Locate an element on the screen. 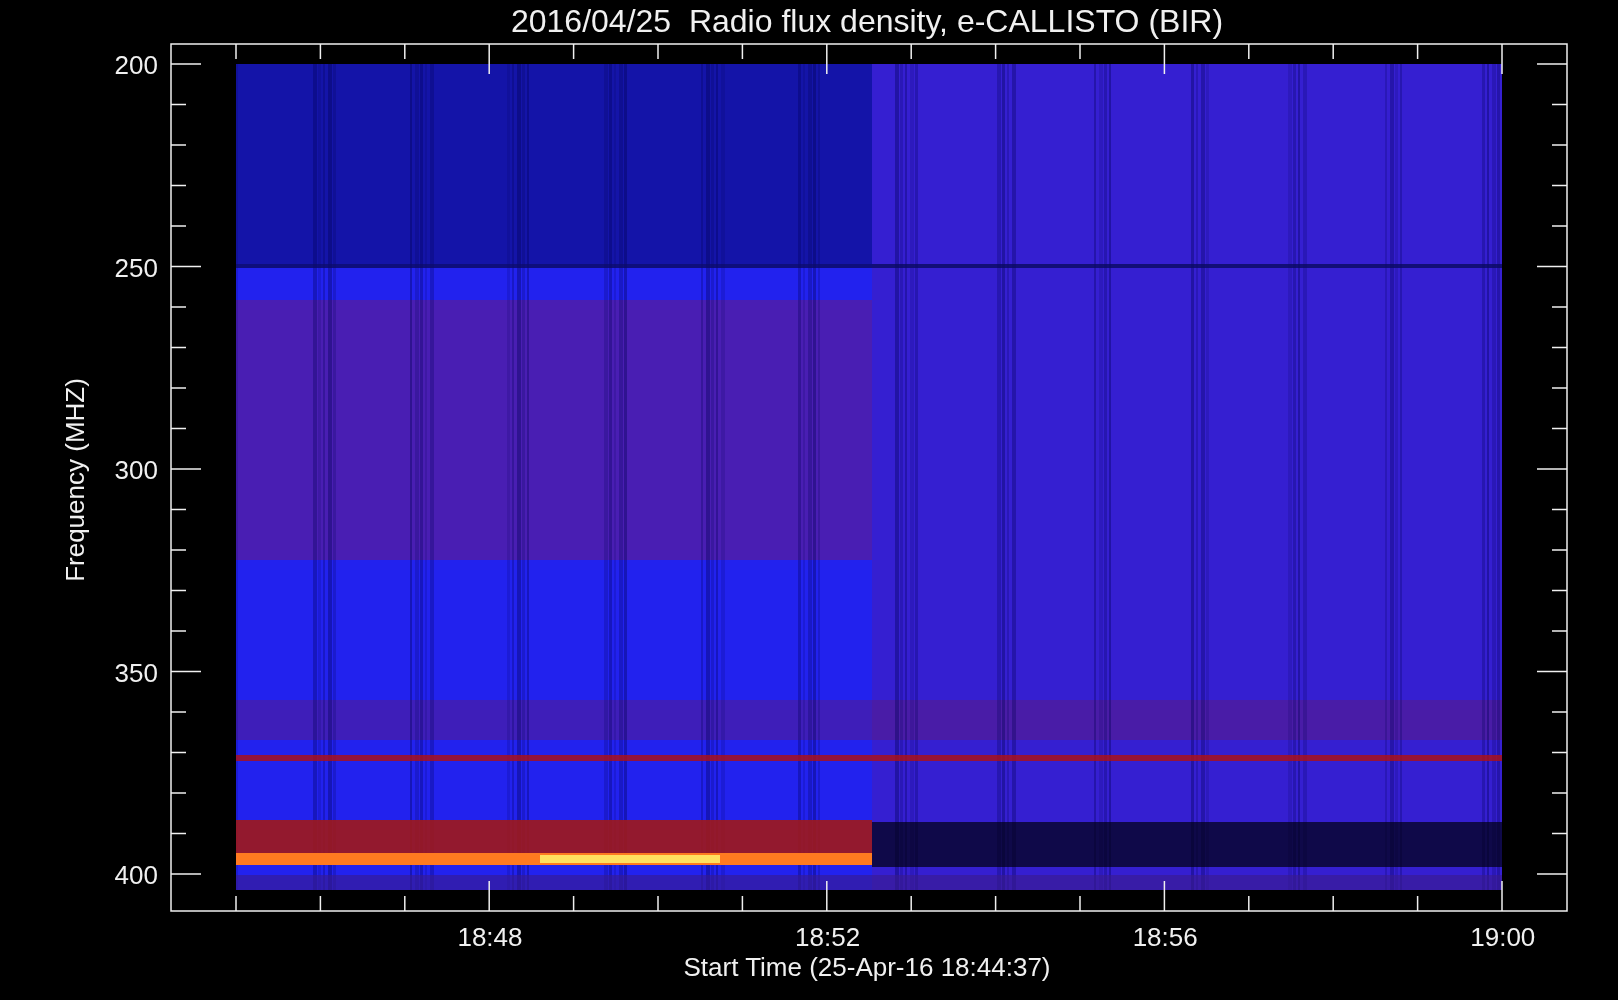  plot-title: 2016/04/25 Radio flux density, e-CALLISTO (BIR) is located at coordinates (867, 21).